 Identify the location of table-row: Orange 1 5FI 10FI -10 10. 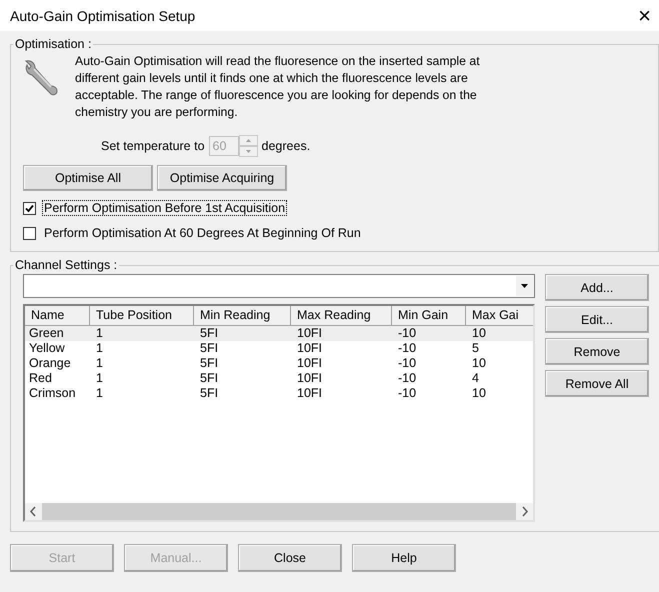
(279, 363).